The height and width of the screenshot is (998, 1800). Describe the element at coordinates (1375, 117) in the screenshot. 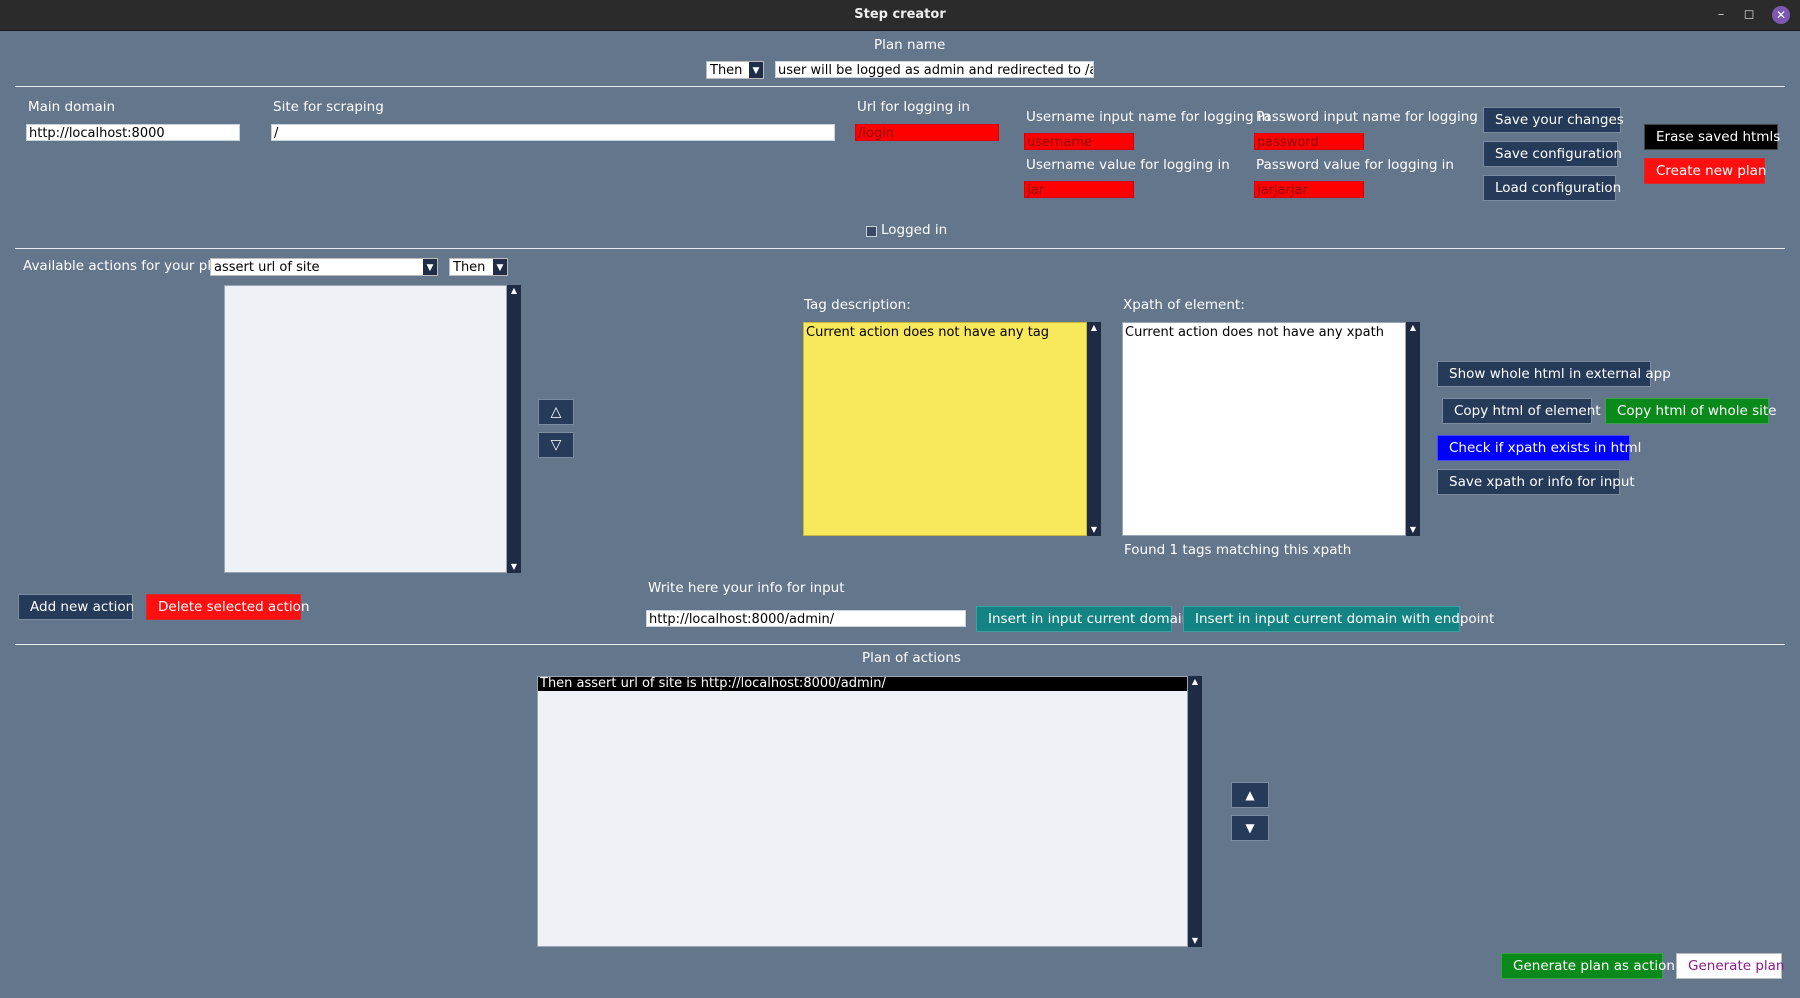

I see `password-input-name-label: Password input name for logging in` at that location.